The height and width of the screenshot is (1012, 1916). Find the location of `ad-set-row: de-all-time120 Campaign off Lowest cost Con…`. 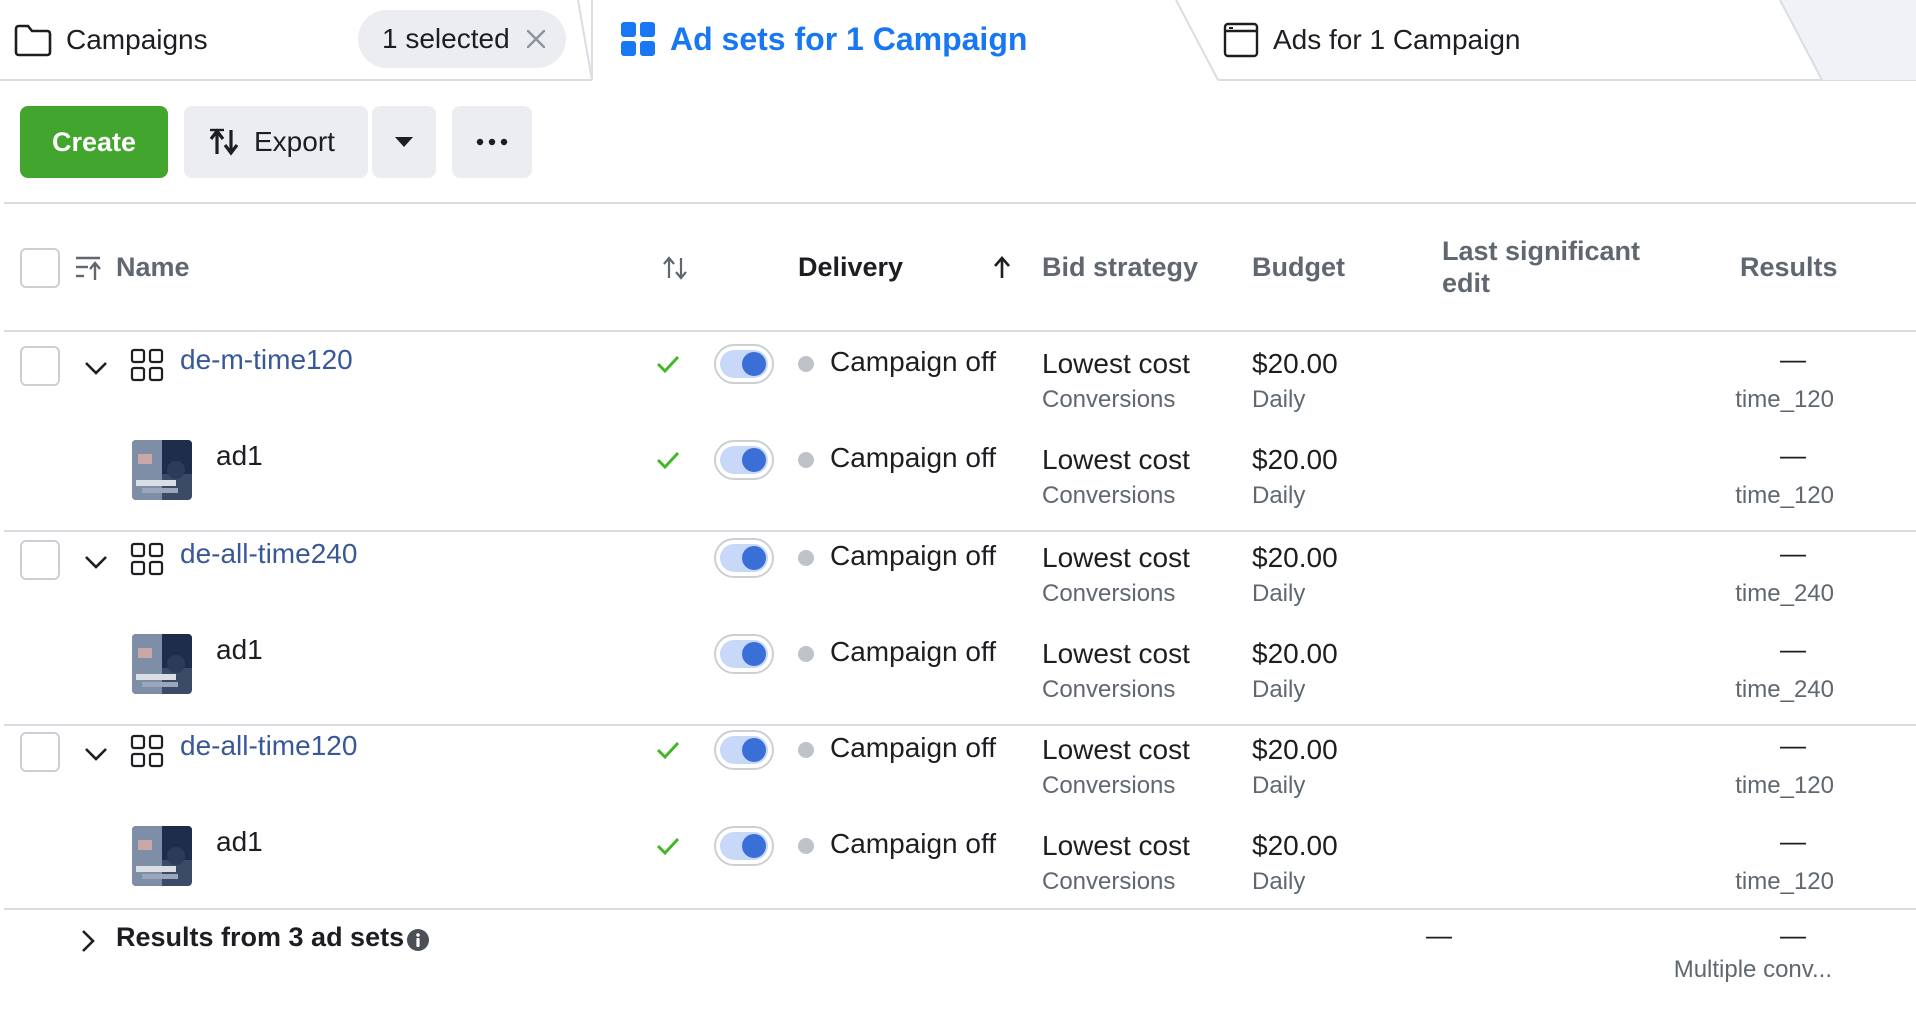

ad-set-row: de-all-time120 Campaign off Lowest cost Con… is located at coordinates (958, 775).